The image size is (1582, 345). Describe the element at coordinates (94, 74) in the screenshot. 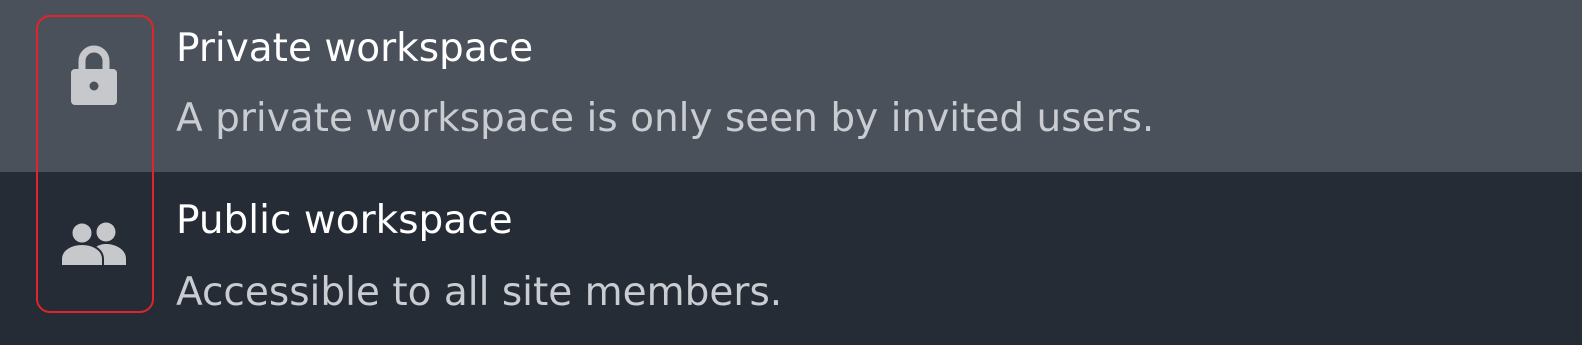

I see `lock-icon` at that location.